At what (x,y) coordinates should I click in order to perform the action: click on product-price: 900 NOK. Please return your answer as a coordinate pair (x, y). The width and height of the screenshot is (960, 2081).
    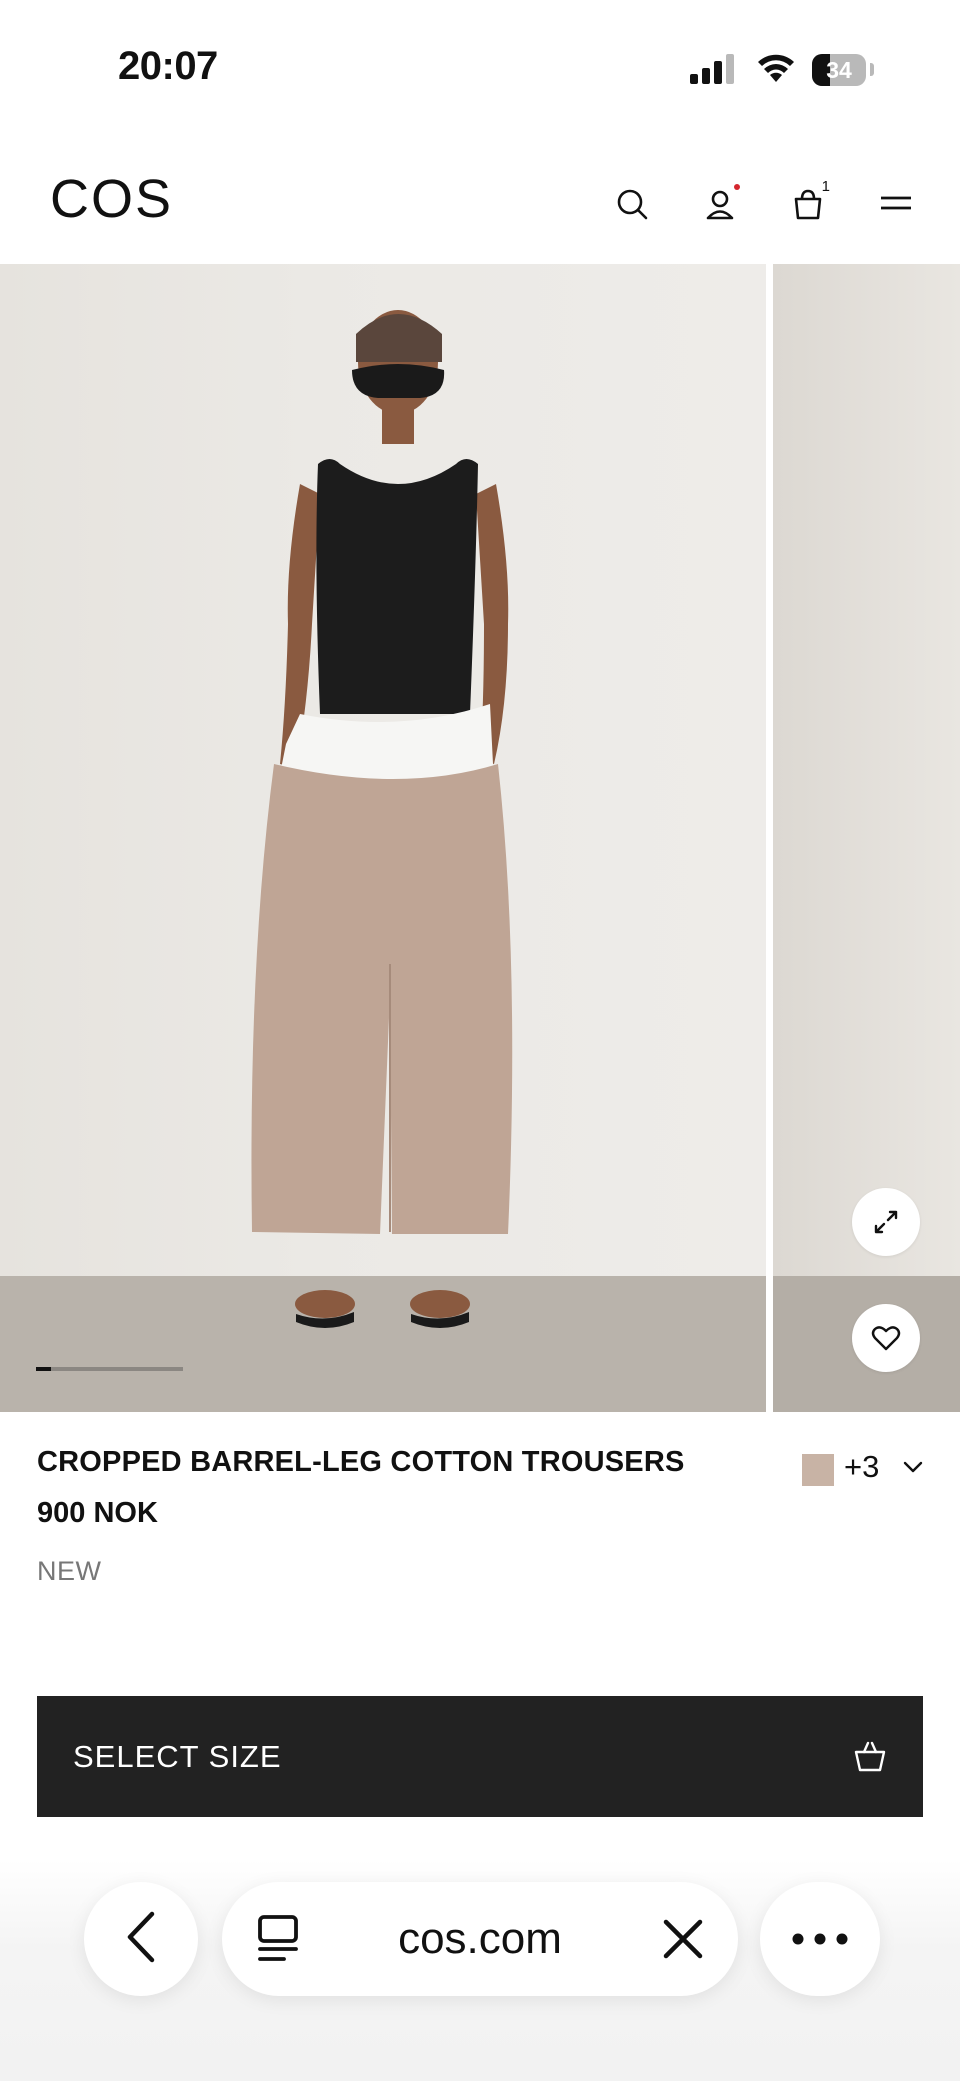
    Looking at the image, I should click on (97, 1513).